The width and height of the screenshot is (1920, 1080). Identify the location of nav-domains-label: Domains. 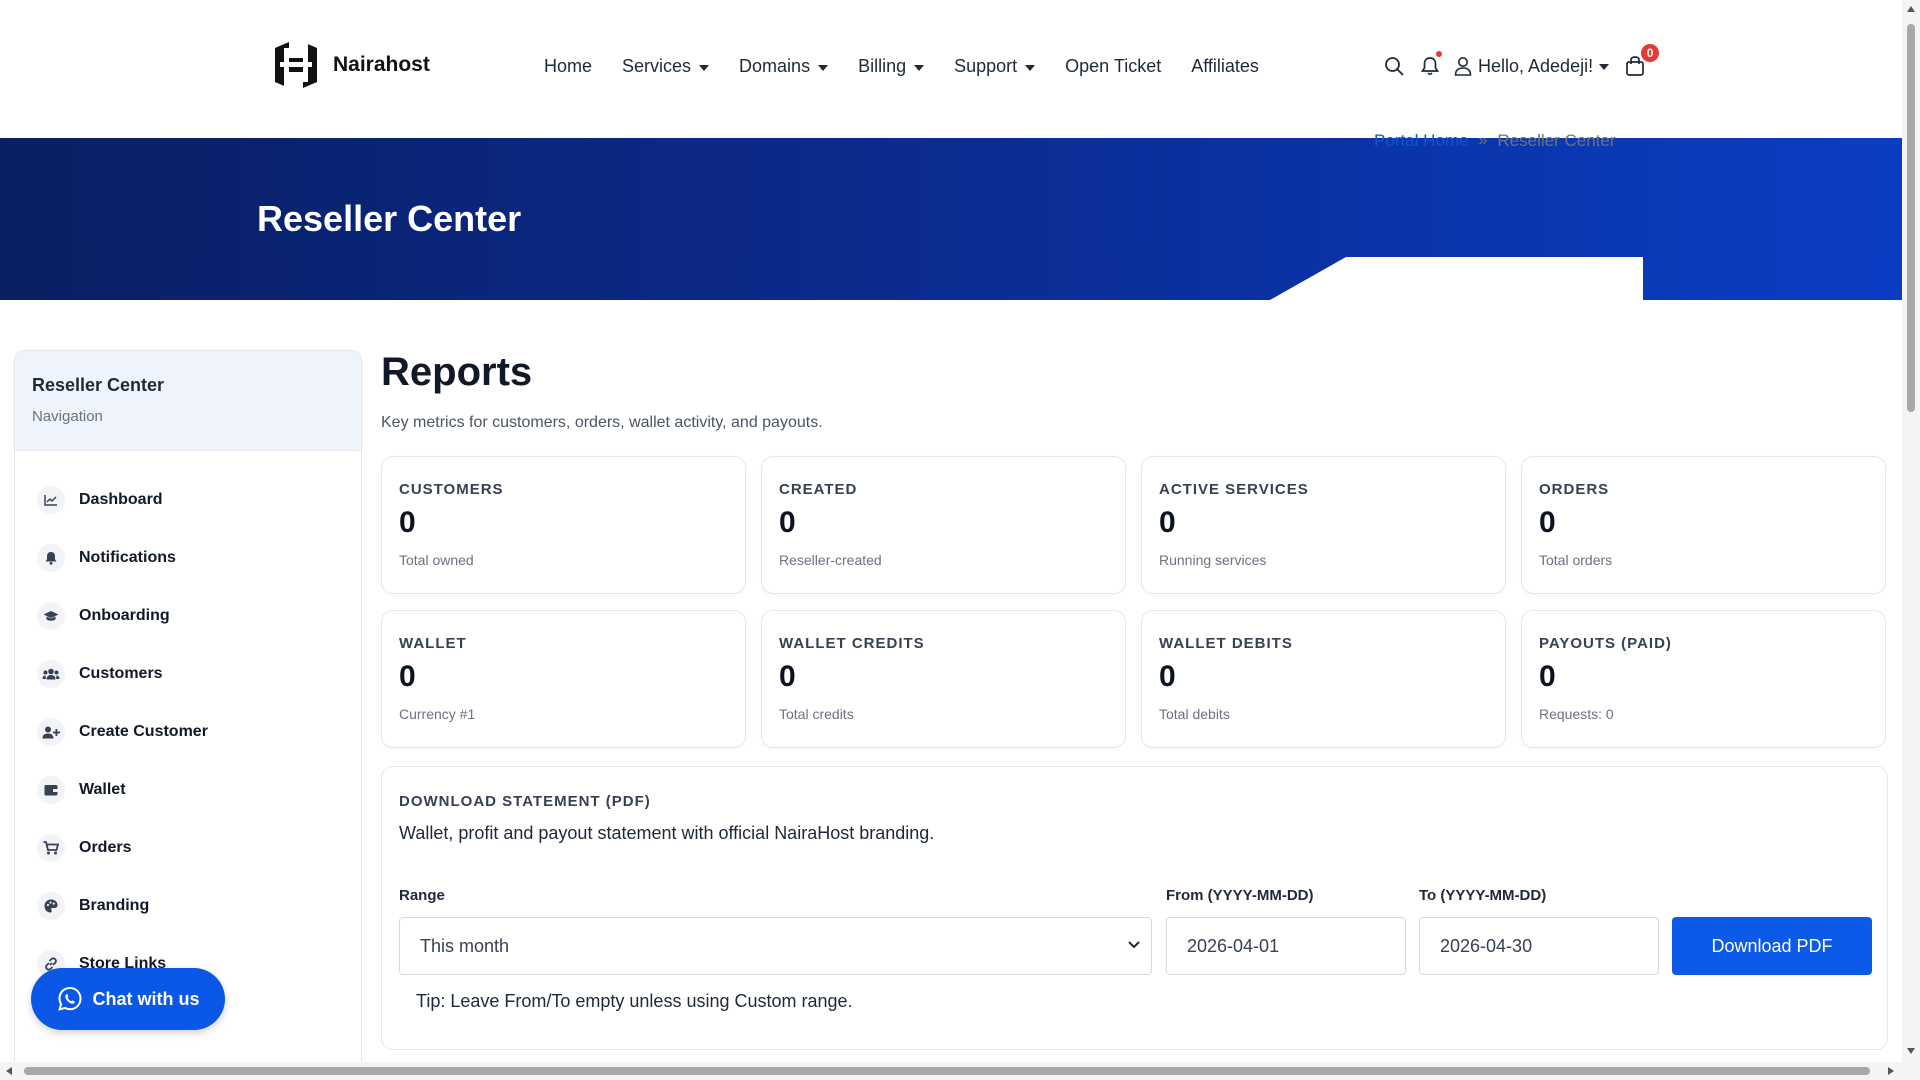
(775, 66).